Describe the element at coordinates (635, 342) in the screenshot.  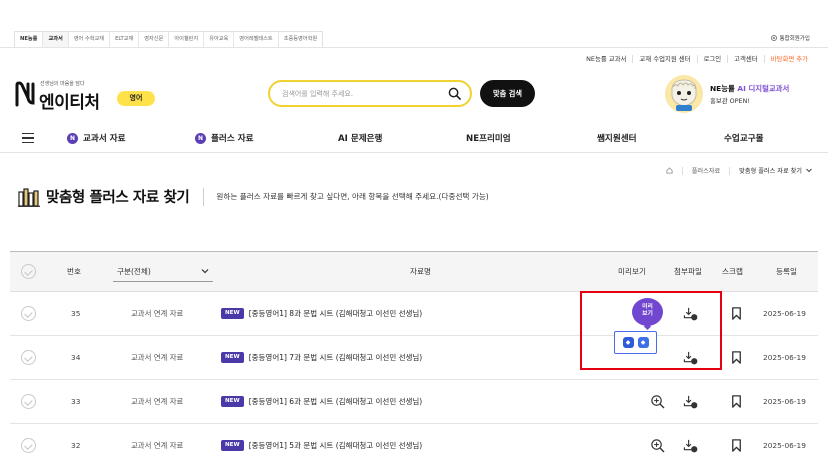
I see `preview-popup: ◆ ◆` at that location.